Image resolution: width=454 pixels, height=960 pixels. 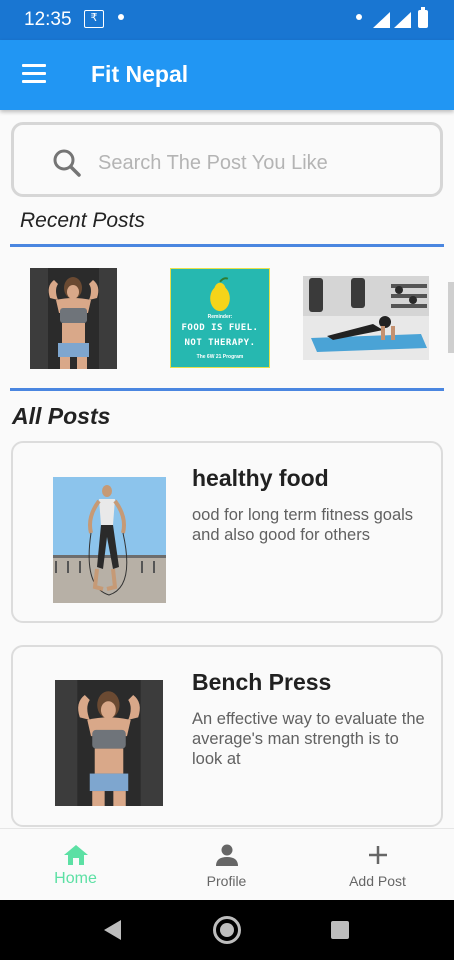 What do you see at coordinates (377, 881) in the screenshot?
I see `nav-add-post-label: Add Post` at bounding box center [377, 881].